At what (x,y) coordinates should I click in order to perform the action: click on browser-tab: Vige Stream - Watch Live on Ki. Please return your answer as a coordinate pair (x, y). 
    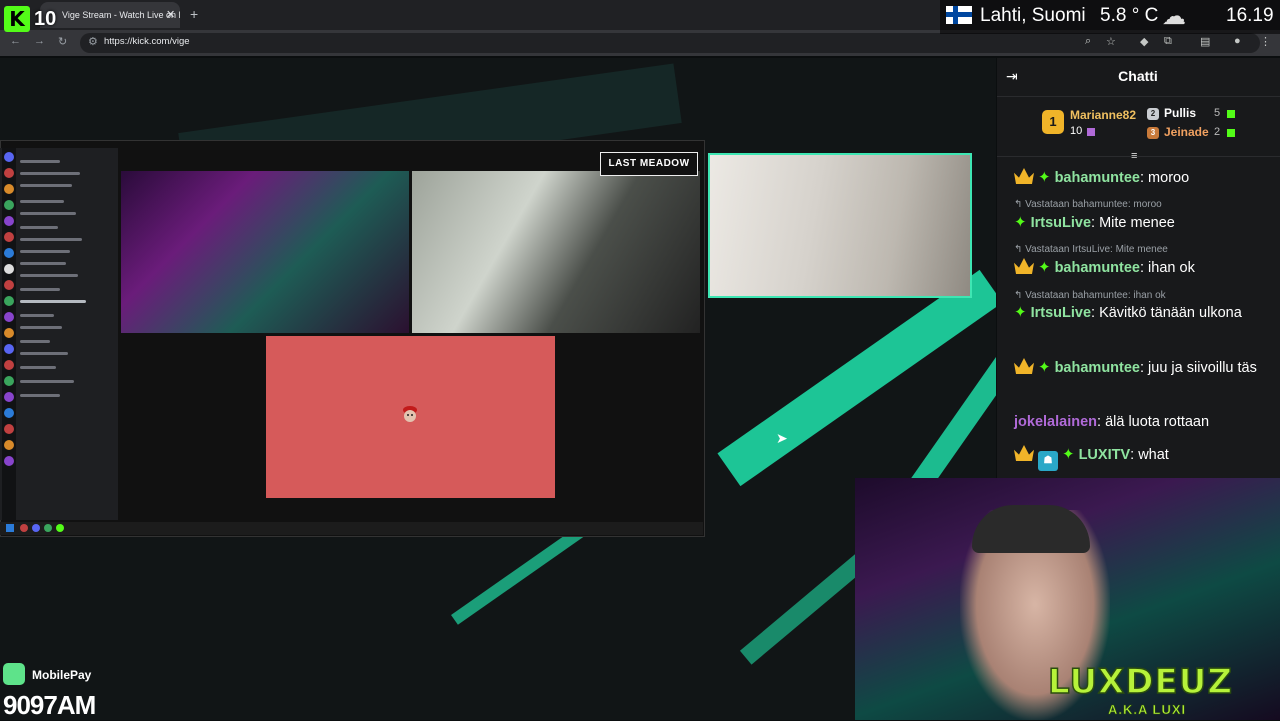
    Looking at the image, I should click on (110, 15).